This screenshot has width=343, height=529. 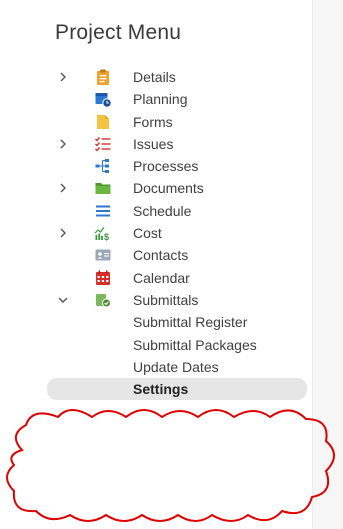 I want to click on submenu-item-settings: Settings, so click(x=156, y=389).